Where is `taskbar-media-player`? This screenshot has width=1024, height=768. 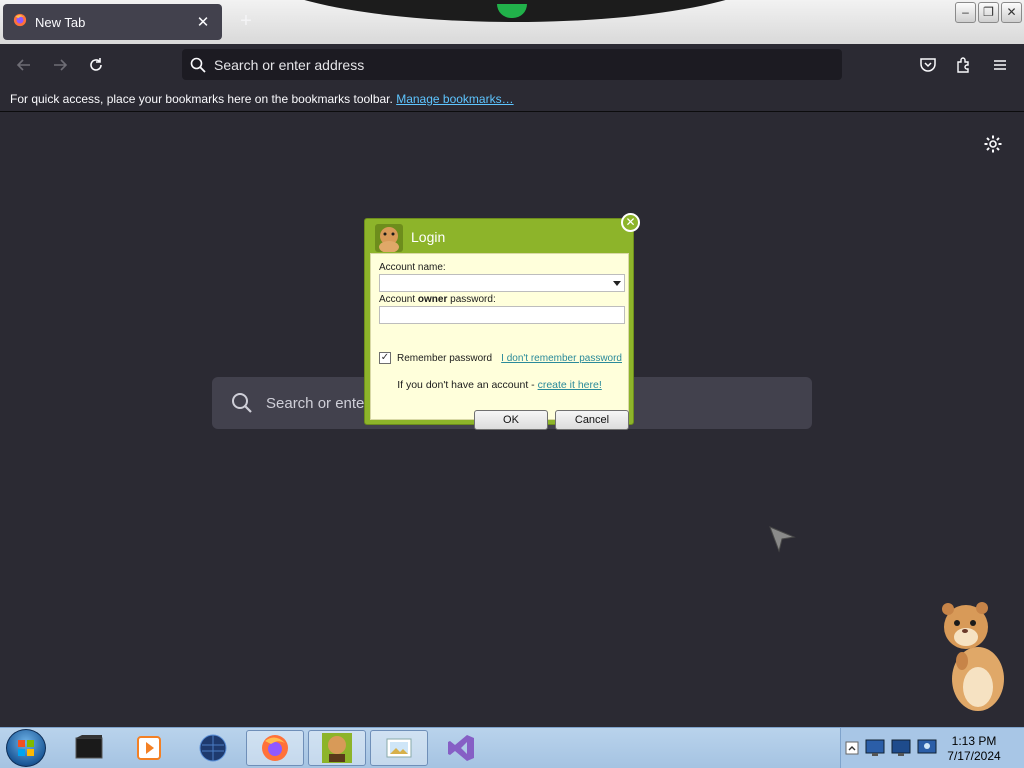 taskbar-media-player is located at coordinates (149, 748).